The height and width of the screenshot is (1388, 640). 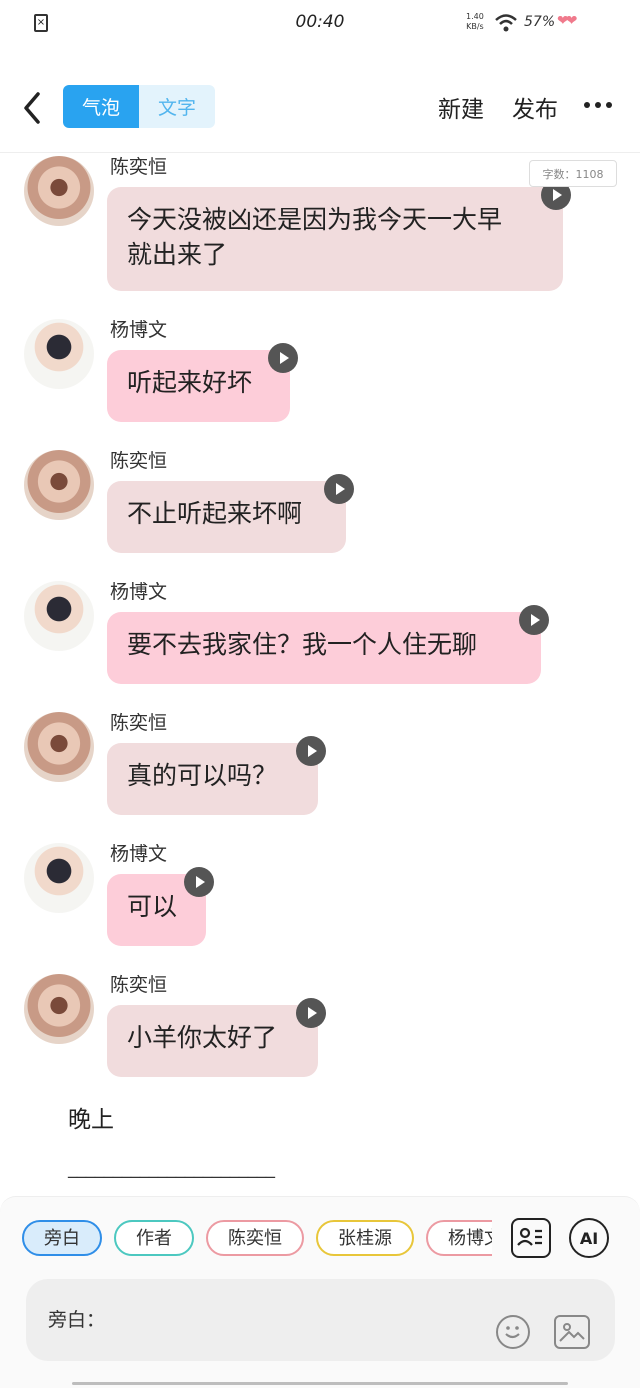 What do you see at coordinates (459, 1238) in the screenshot?
I see `chip-yang-bowen: 杨博文` at bounding box center [459, 1238].